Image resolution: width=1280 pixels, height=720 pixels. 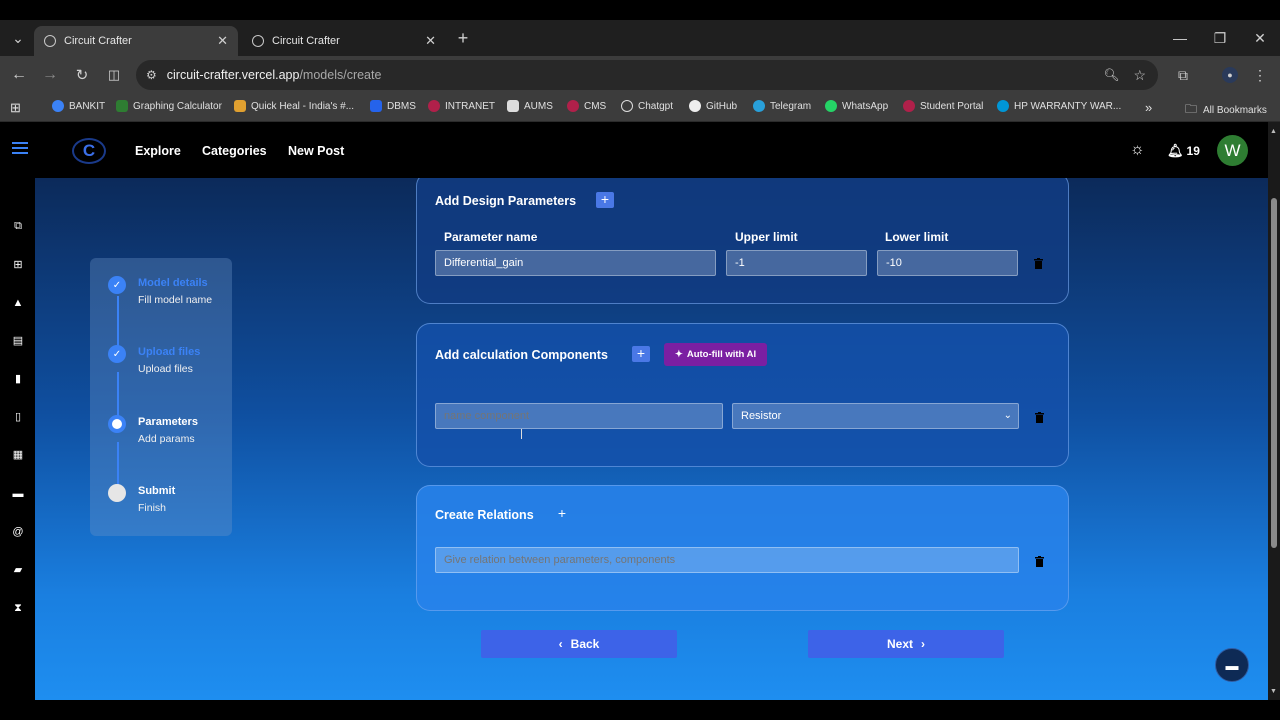 What do you see at coordinates (18, 303) in the screenshot?
I see `shapes-icon: ▲` at bounding box center [18, 303].